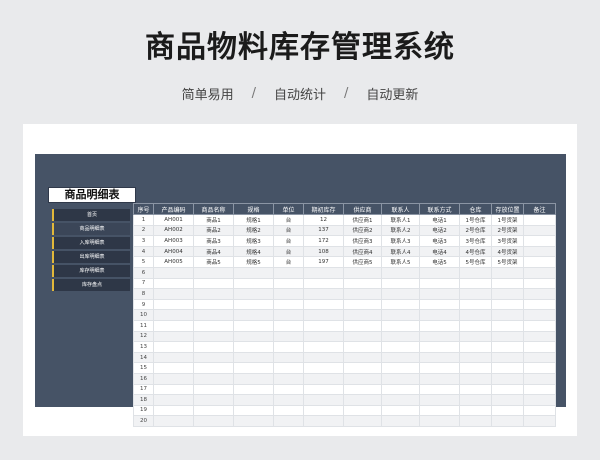 Image resolution: width=600 pixels, height=460 pixels. What do you see at coordinates (475, 230) in the screenshot?
I see `table-cell: 2号仓库` at bounding box center [475, 230].